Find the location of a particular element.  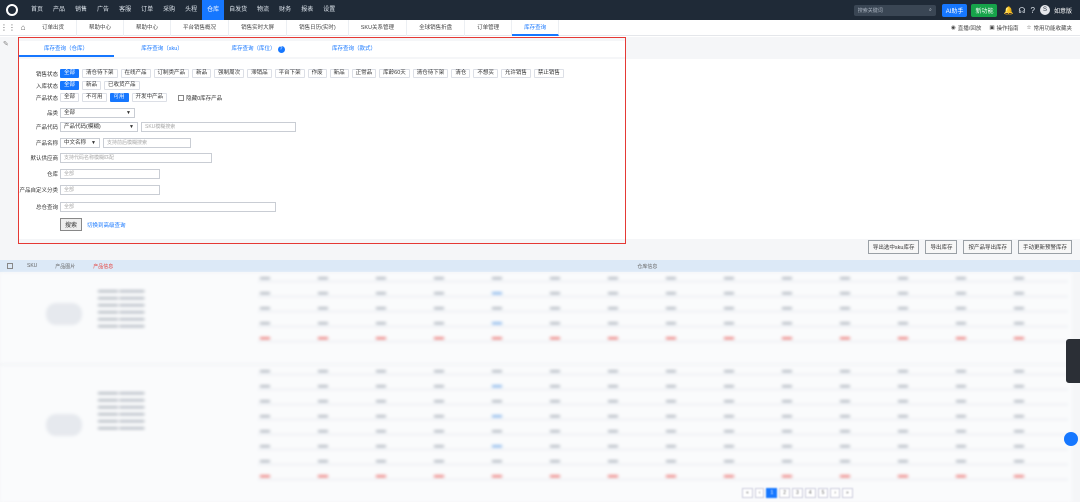

new-feature-button: 新功能 is located at coordinates (984, 10).